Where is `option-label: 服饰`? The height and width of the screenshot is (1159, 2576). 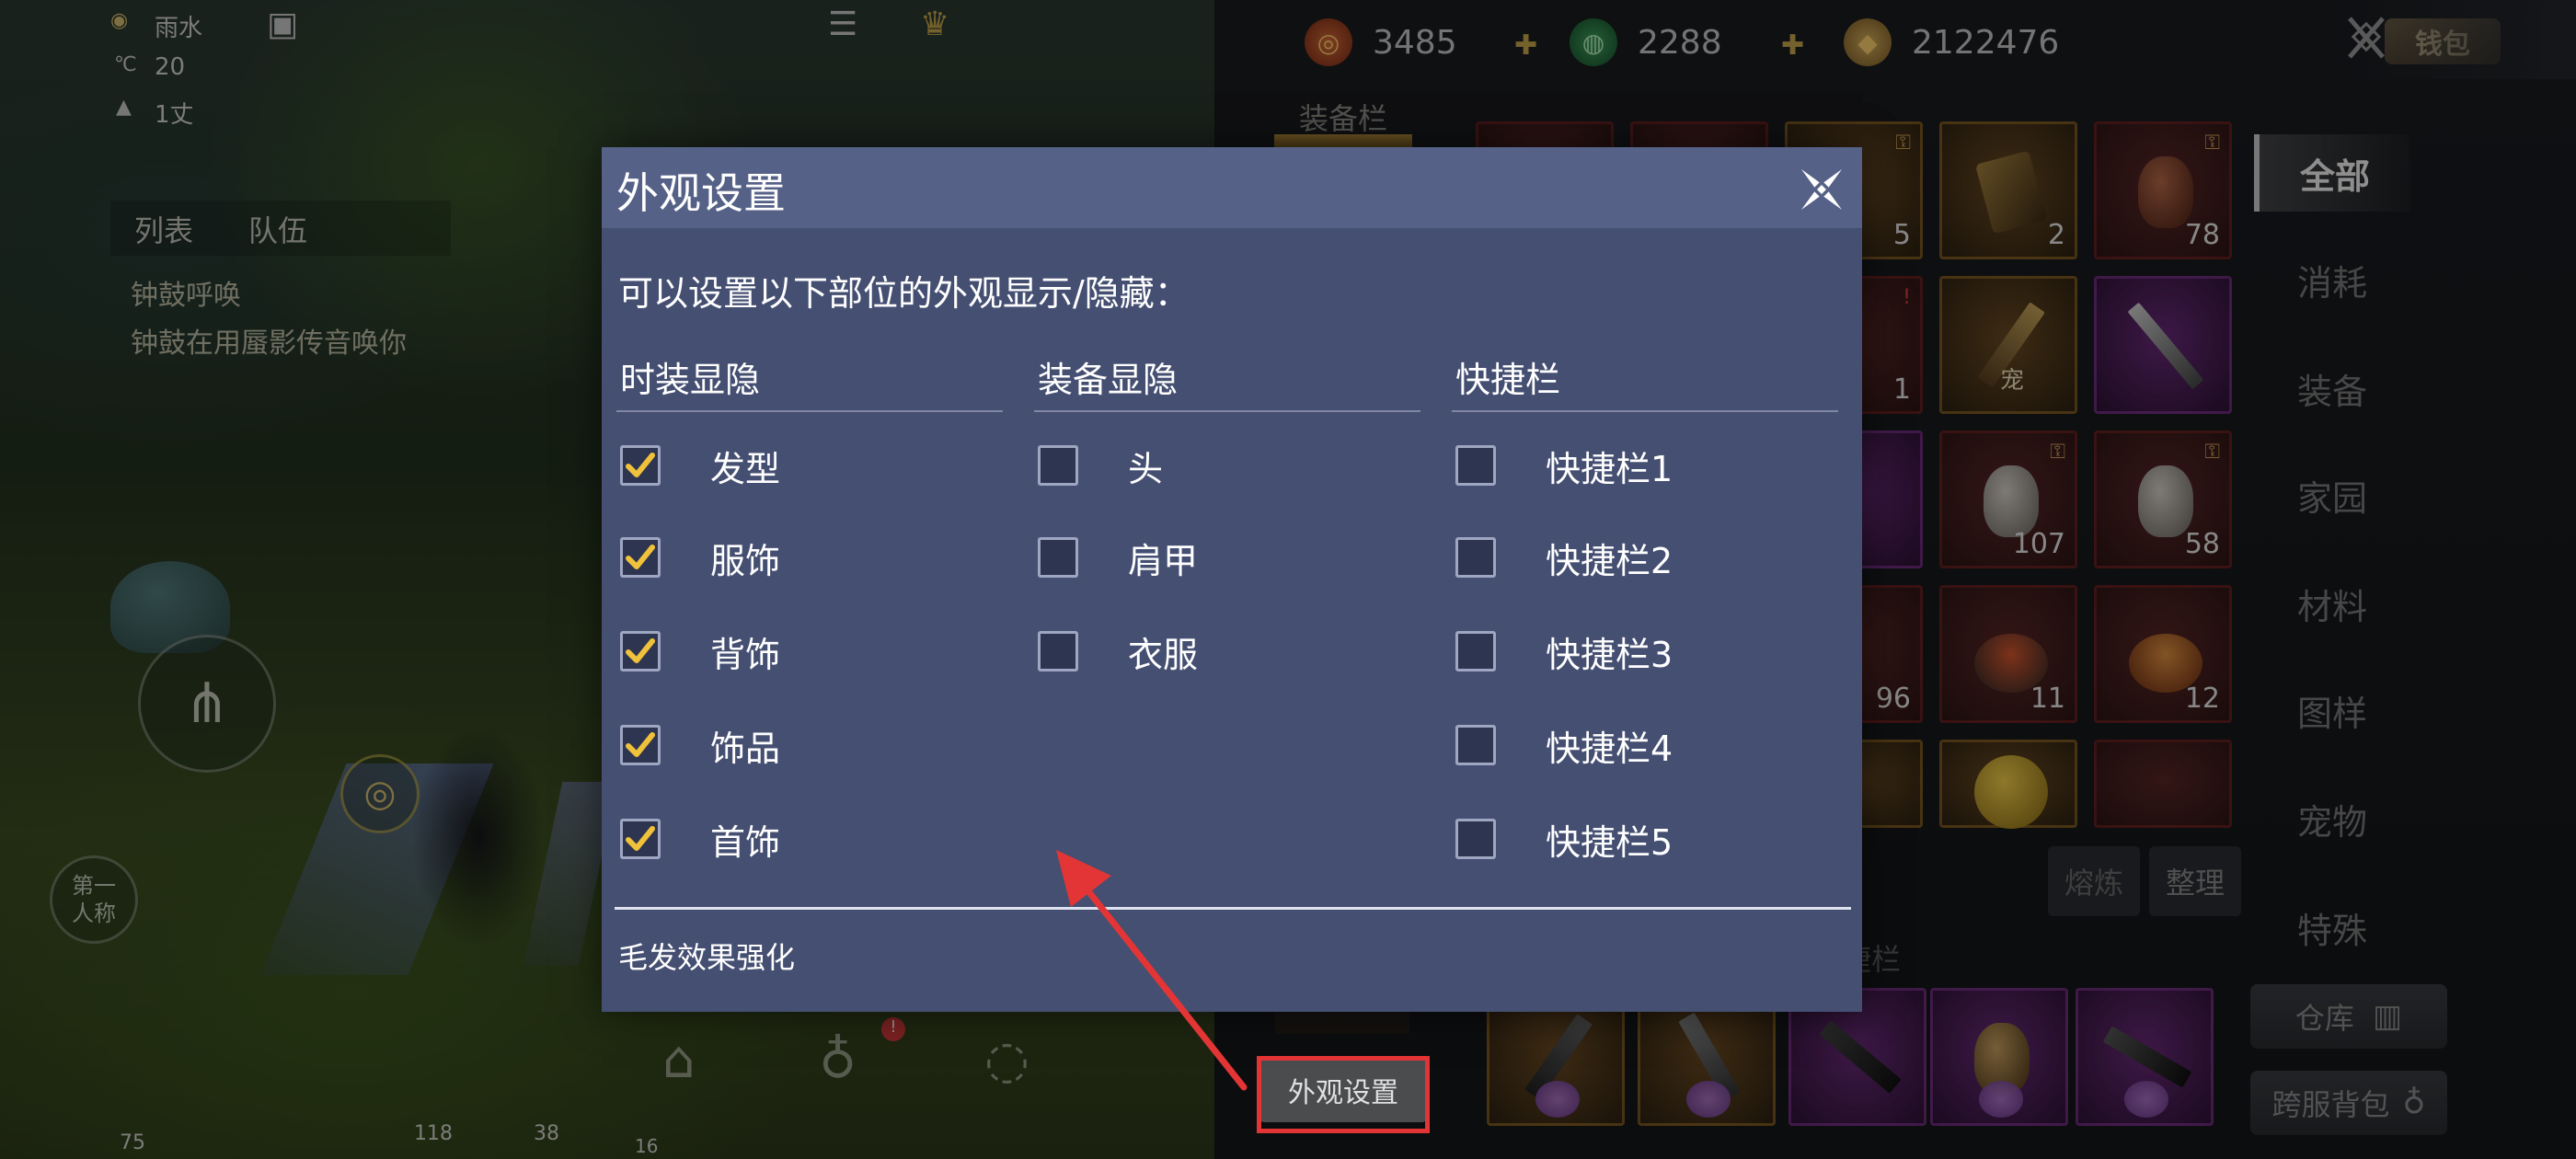
option-label: 服饰 is located at coordinates (745, 560).